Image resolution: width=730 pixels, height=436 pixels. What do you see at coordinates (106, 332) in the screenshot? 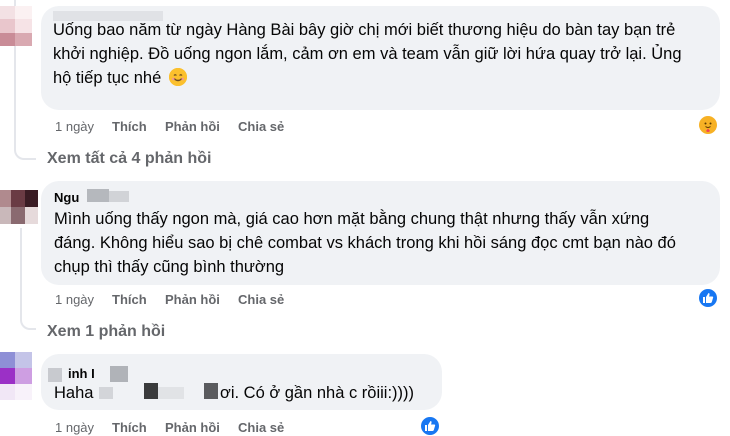
I see `view-replies-link: Xem 1 phản hồi` at bounding box center [106, 332].